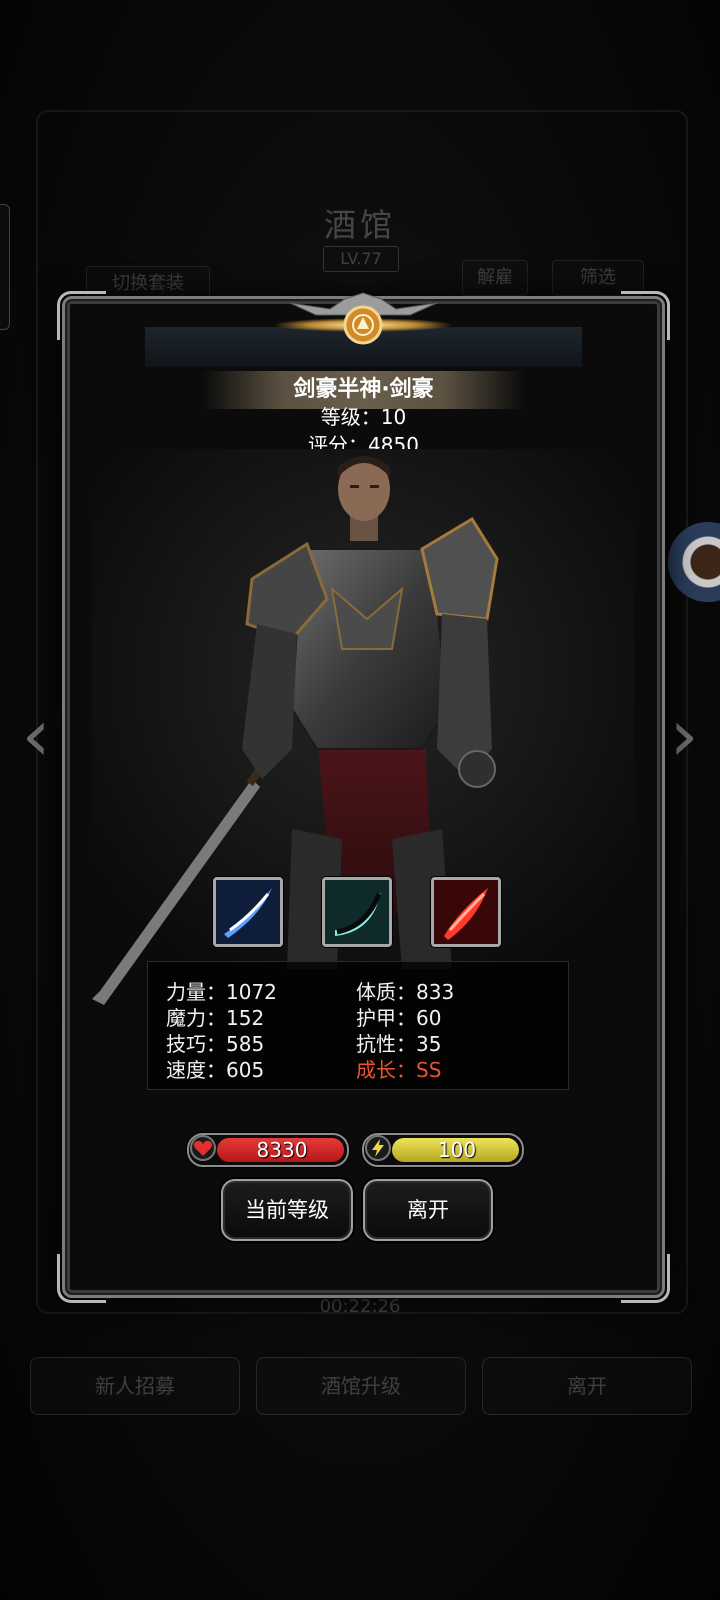 This screenshot has height=1600, width=720. What do you see at coordinates (363, 417) in the screenshot?
I see `hero-level: 等级：10` at bounding box center [363, 417].